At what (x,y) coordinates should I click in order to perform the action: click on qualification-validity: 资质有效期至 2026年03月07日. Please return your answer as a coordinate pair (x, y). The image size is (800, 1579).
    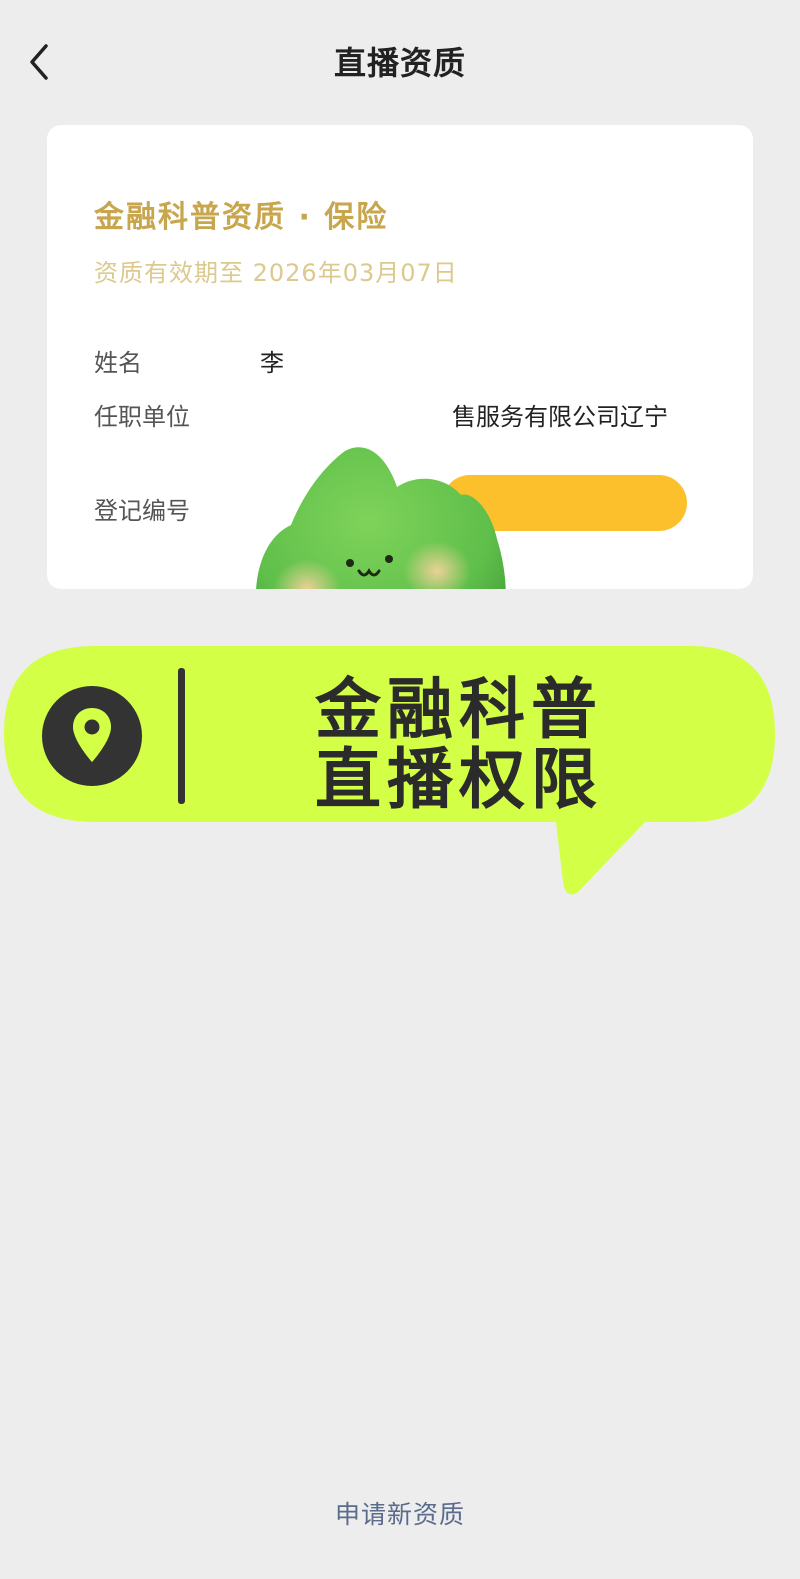
    Looking at the image, I should click on (276, 273).